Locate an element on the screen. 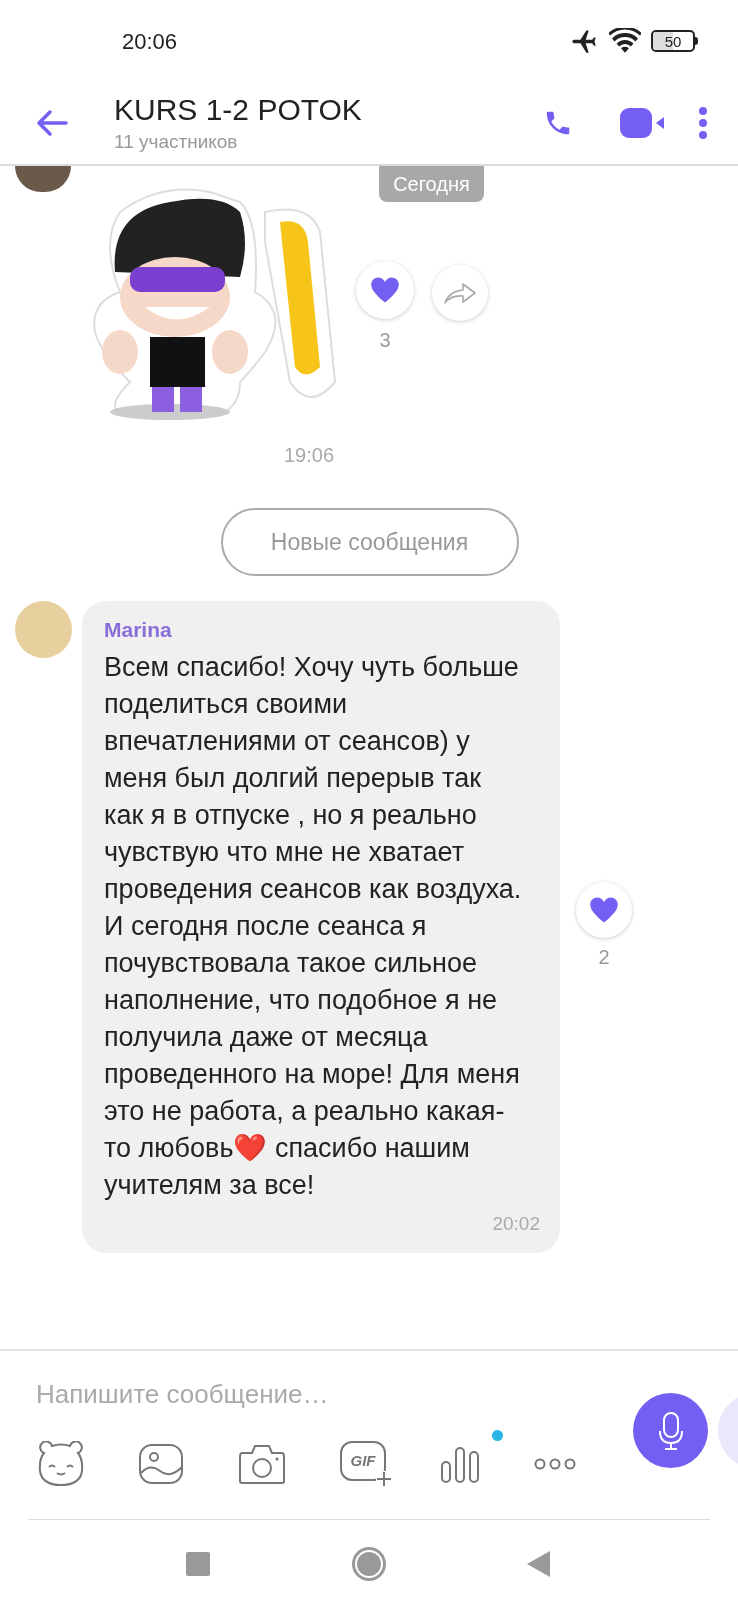 This screenshot has width=738, height=1599. back-nav-button is located at coordinates (539, 1563).